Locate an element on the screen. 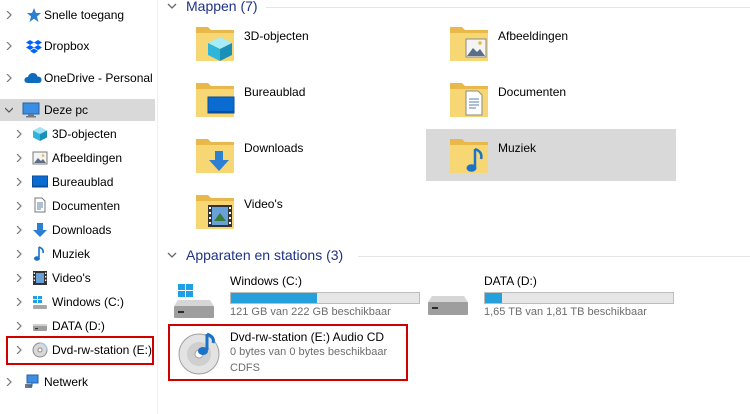 Image resolution: width=750 pixels, height=414 pixels. download-icon is located at coordinates (40, 230).